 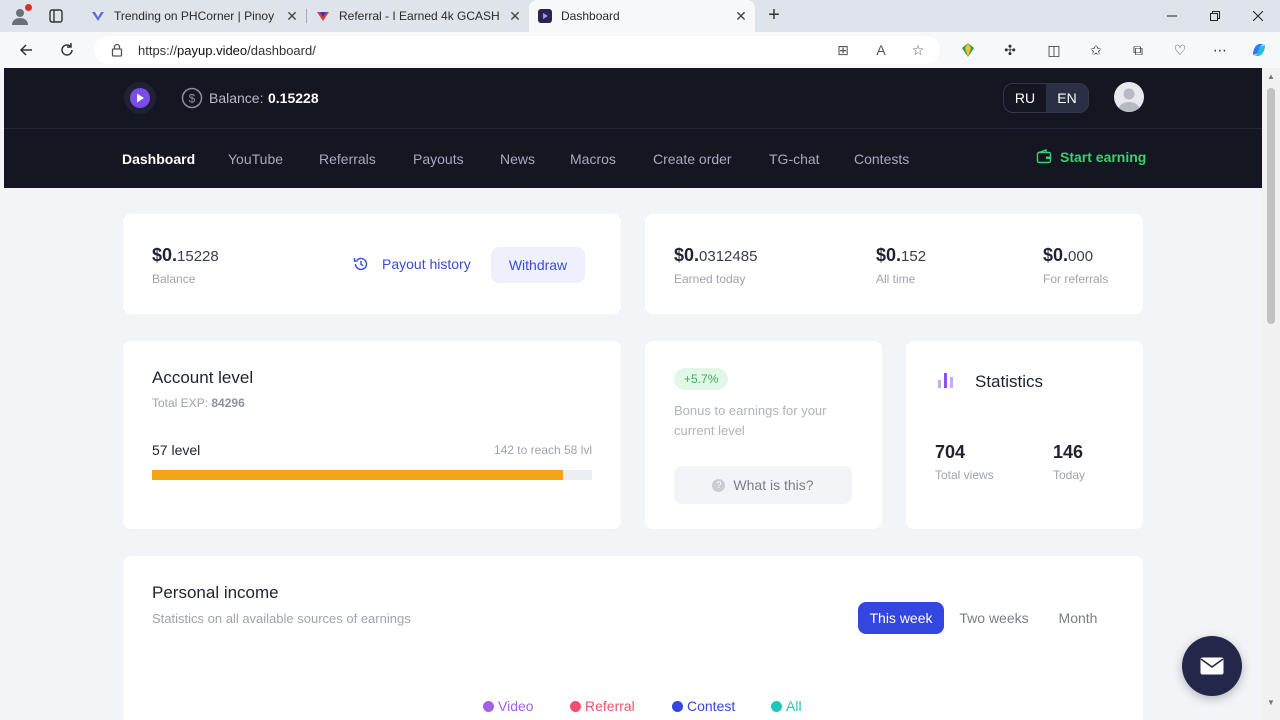 I want to click on start-earning-button: Start earning, so click(x=1091, y=157).